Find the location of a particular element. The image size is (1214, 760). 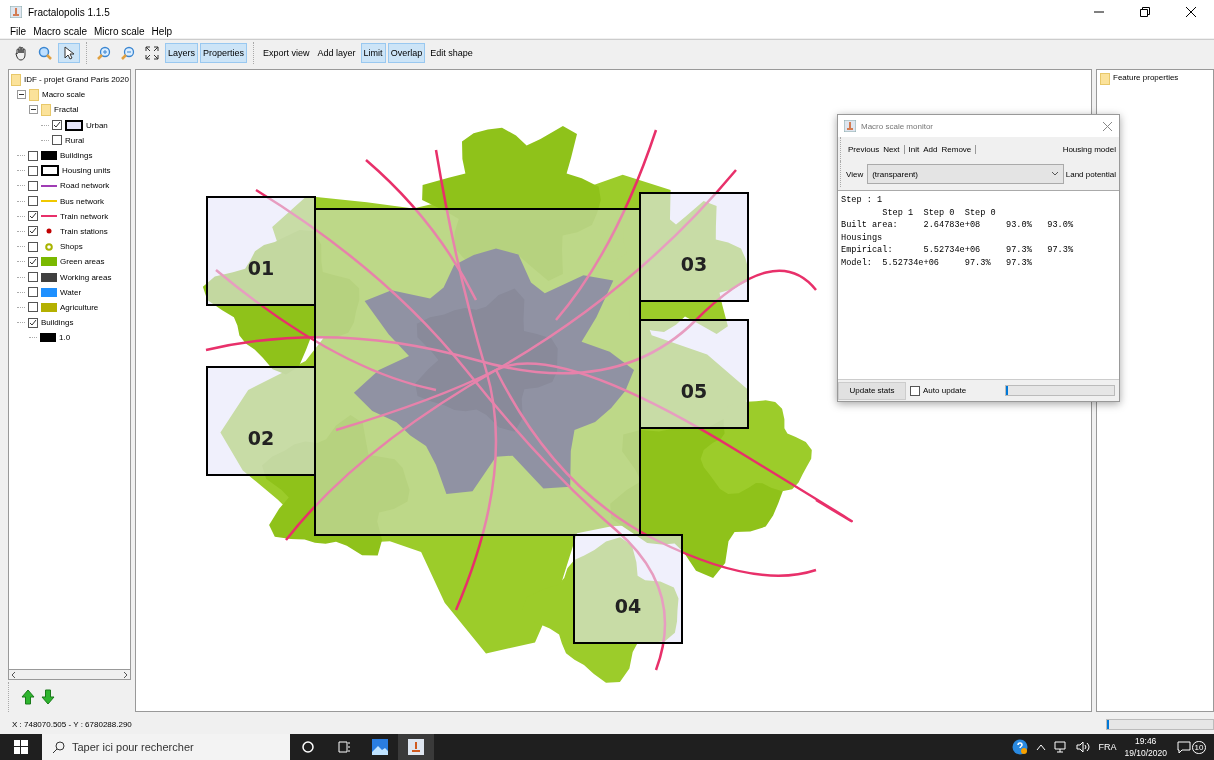

layer-name: Rural is located at coordinates (75, 140).